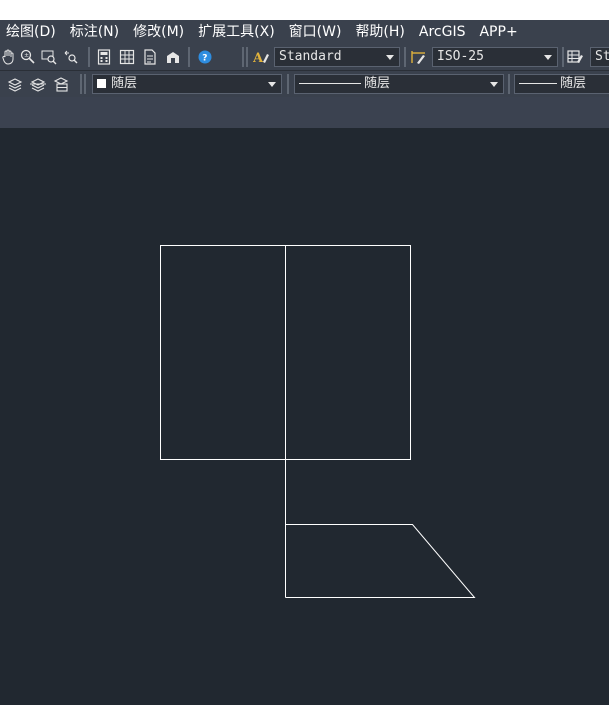  I want to click on color-value: 随层, so click(124, 83).